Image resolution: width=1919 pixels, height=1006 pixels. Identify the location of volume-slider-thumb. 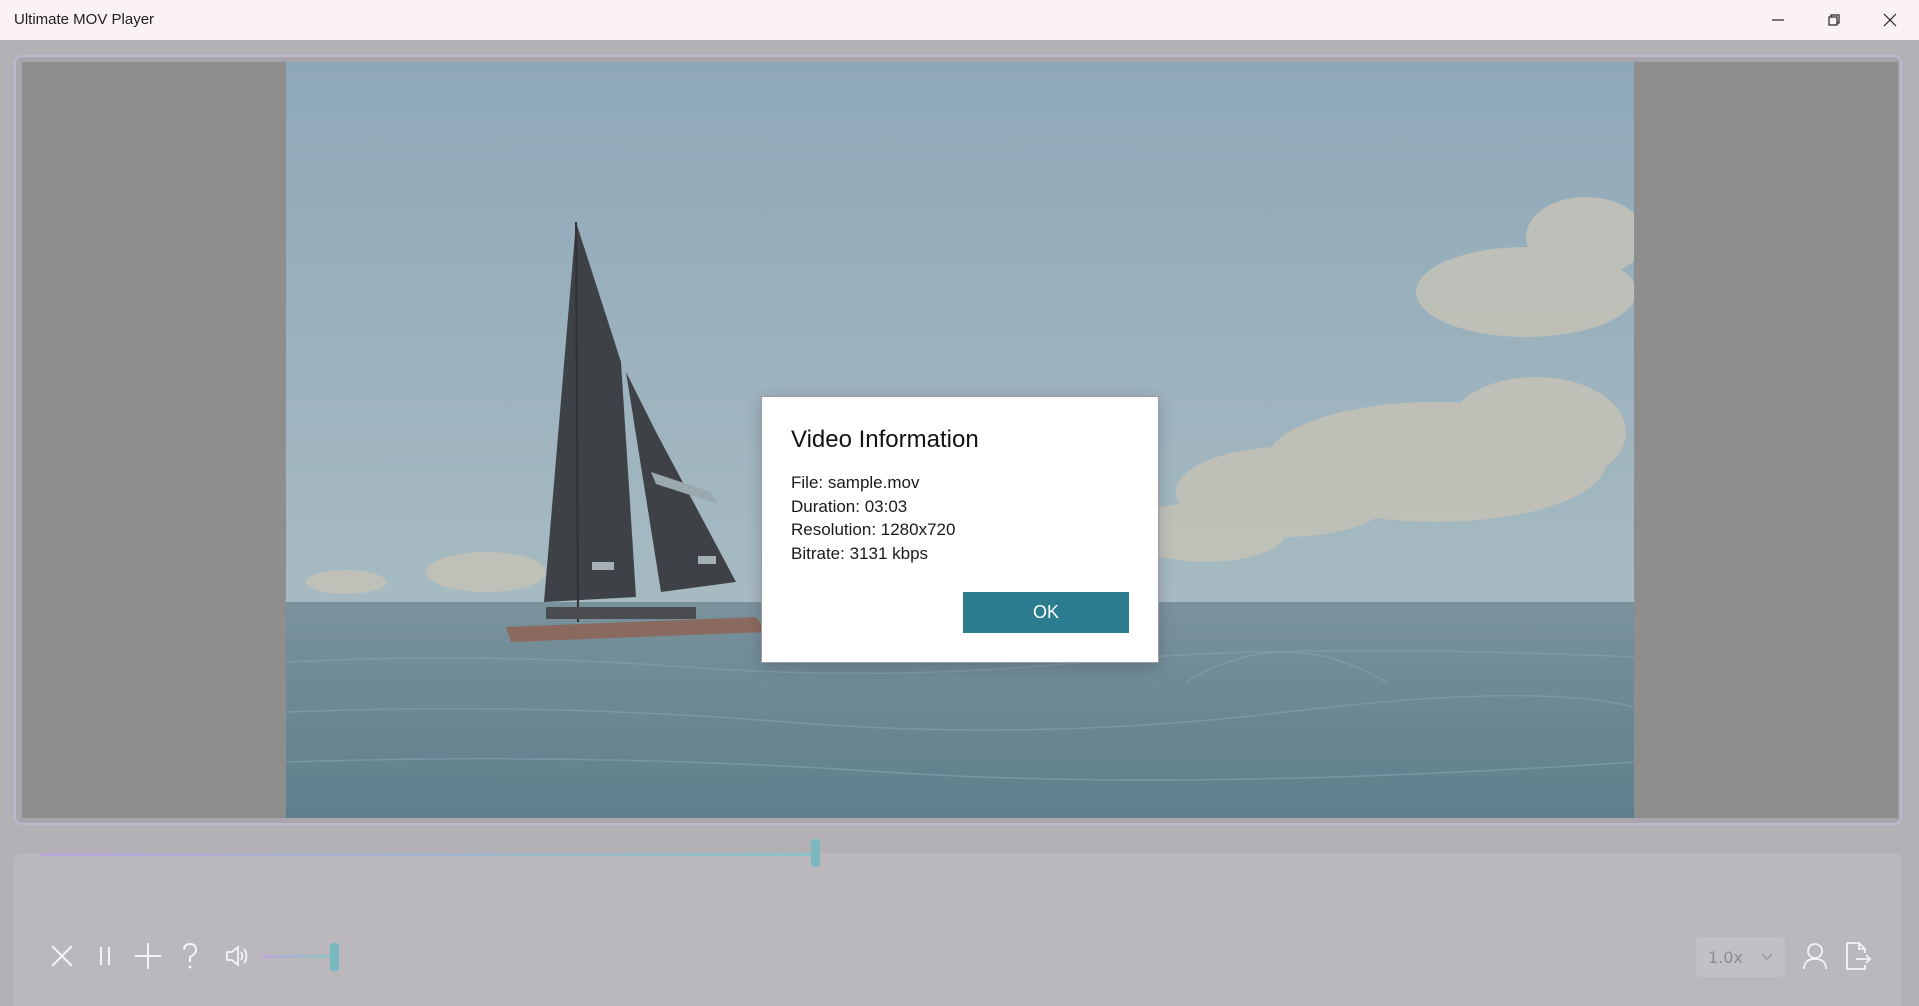
(334, 957).